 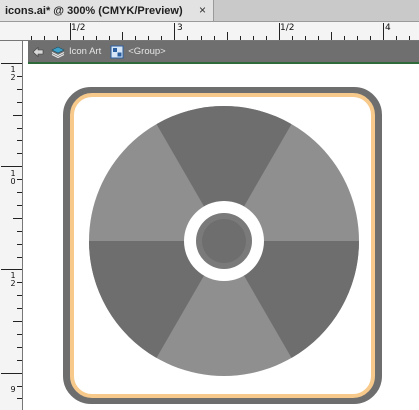 I want to click on horizontal-ruler-ticks, so click(x=220, y=31).